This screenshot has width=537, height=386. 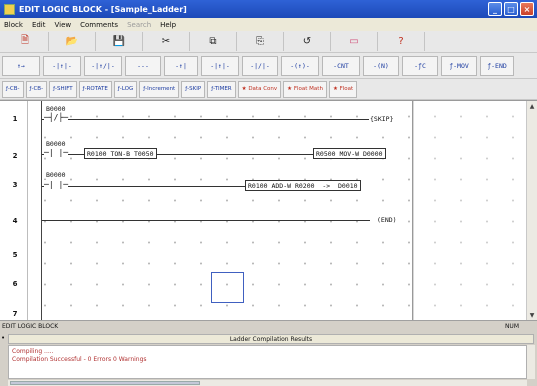 I want to click on vertical-scrollbar: ▲ ▼, so click(x=531, y=211).